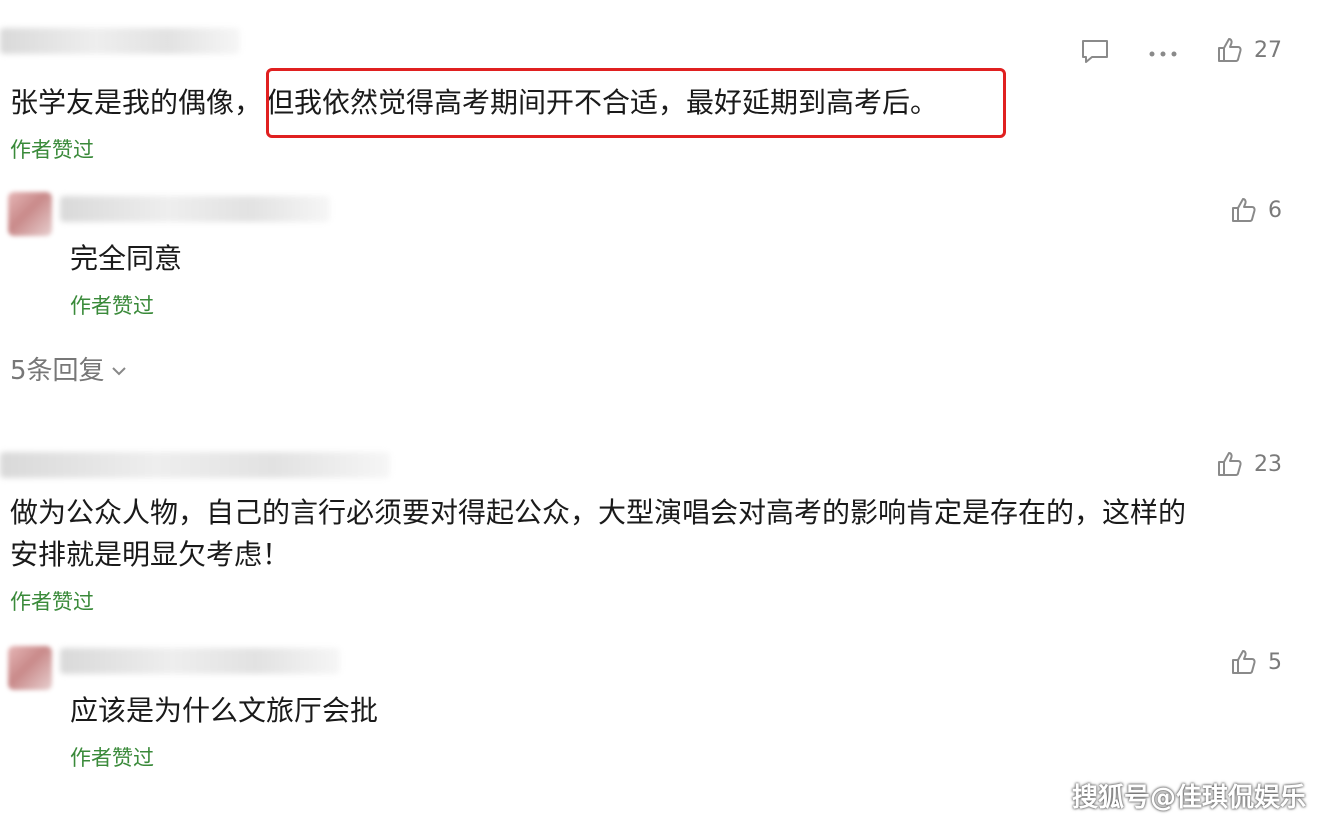 This screenshot has height=824, width=1336. What do you see at coordinates (636, 103) in the screenshot?
I see `highlight-box` at bounding box center [636, 103].